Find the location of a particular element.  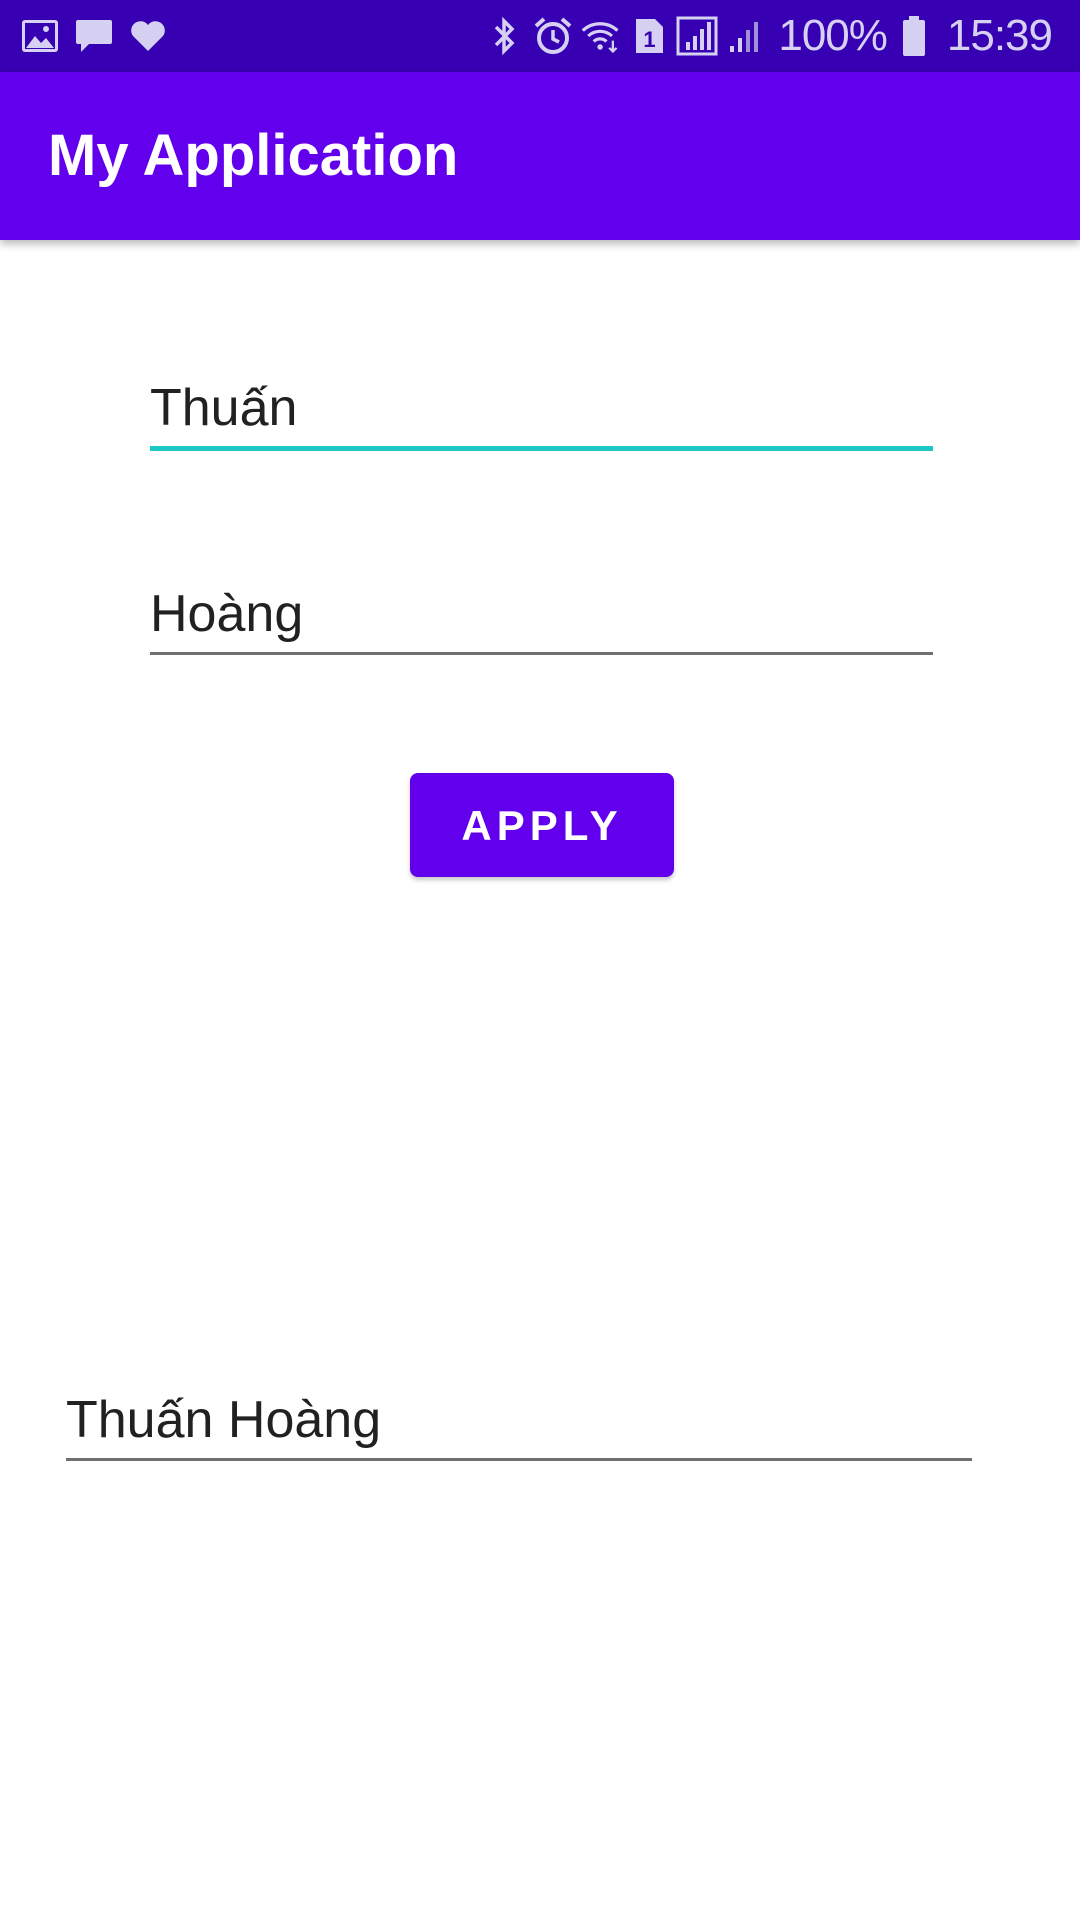

wifi-icon is located at coordinates (601, 36).